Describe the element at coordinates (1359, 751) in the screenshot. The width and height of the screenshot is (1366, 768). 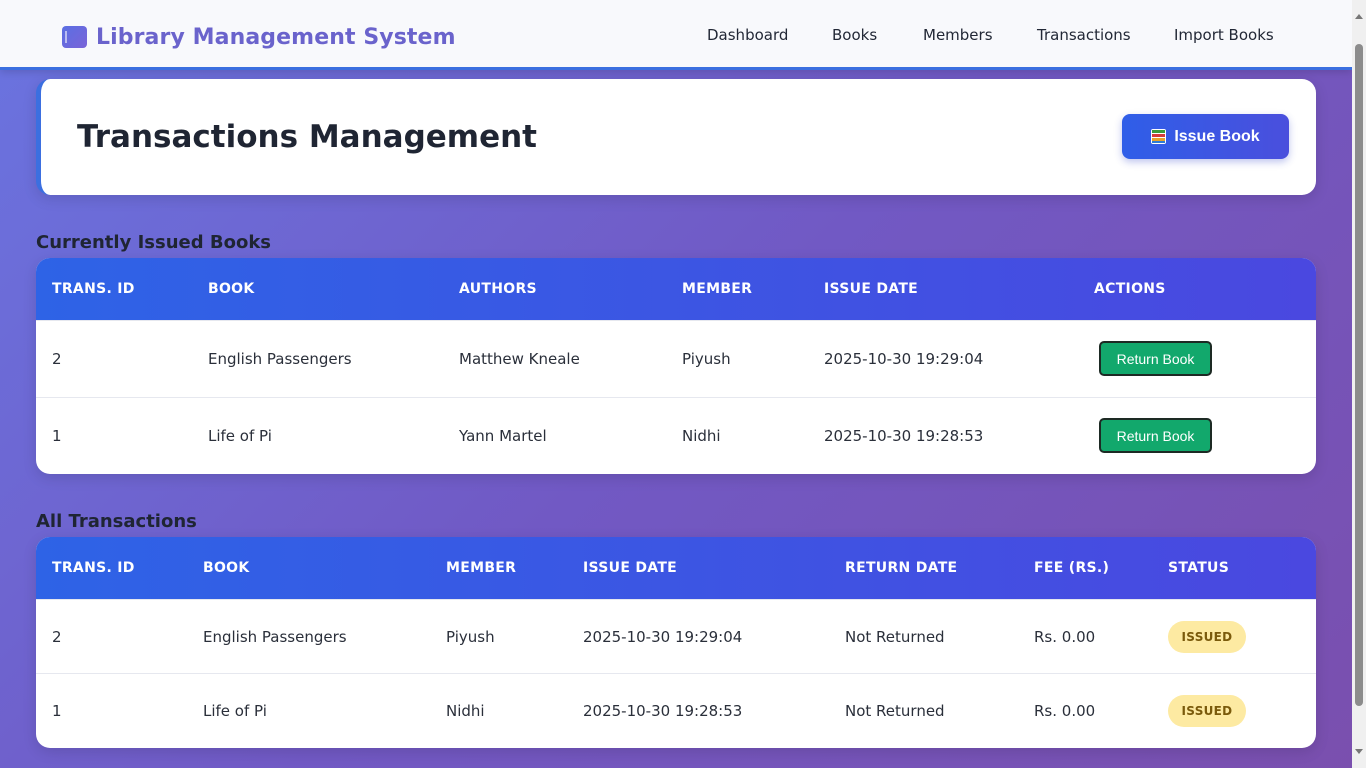
I see `scroll-down-arrow-icon` at that location.